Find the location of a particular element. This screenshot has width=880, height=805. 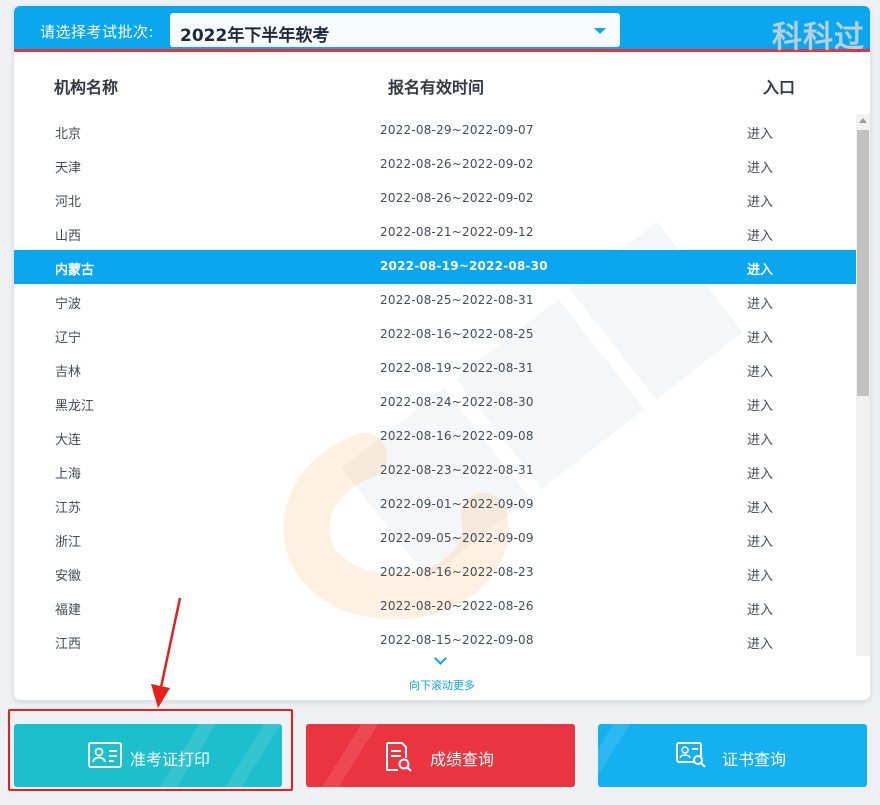

row-name: 大连 is located at coordinates (68, 440).